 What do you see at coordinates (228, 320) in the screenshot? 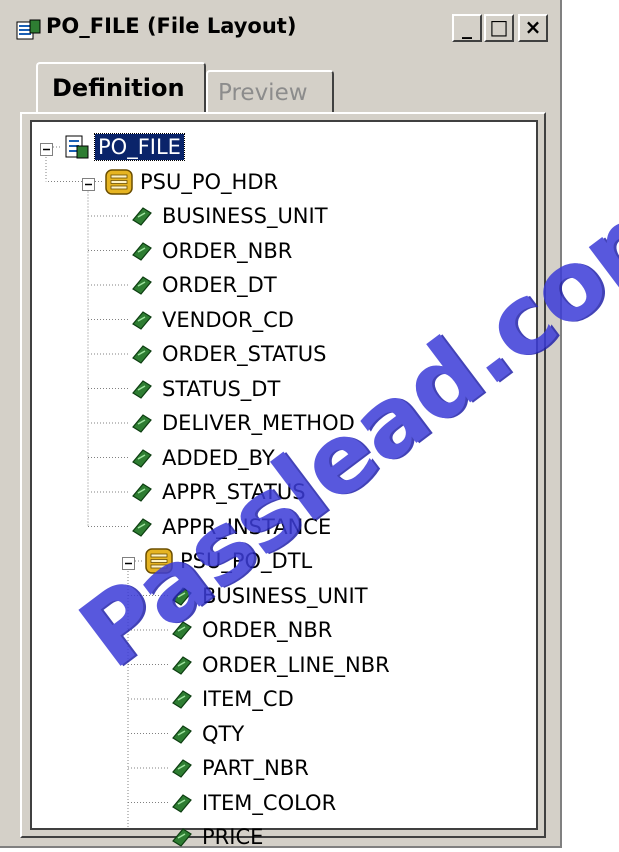
I see `field-label: VENDOR_CD` at bounding box center [228, 320].